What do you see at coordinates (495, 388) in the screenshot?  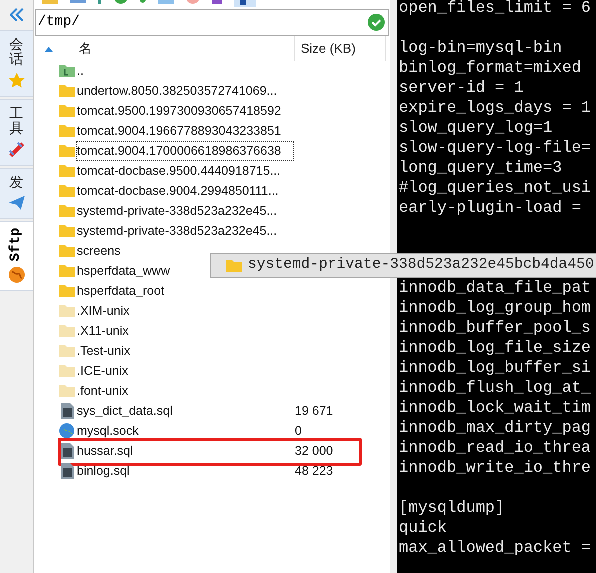 I see `terminal-line: innodb_flush_log_at_` at bounding box center [495, 388].